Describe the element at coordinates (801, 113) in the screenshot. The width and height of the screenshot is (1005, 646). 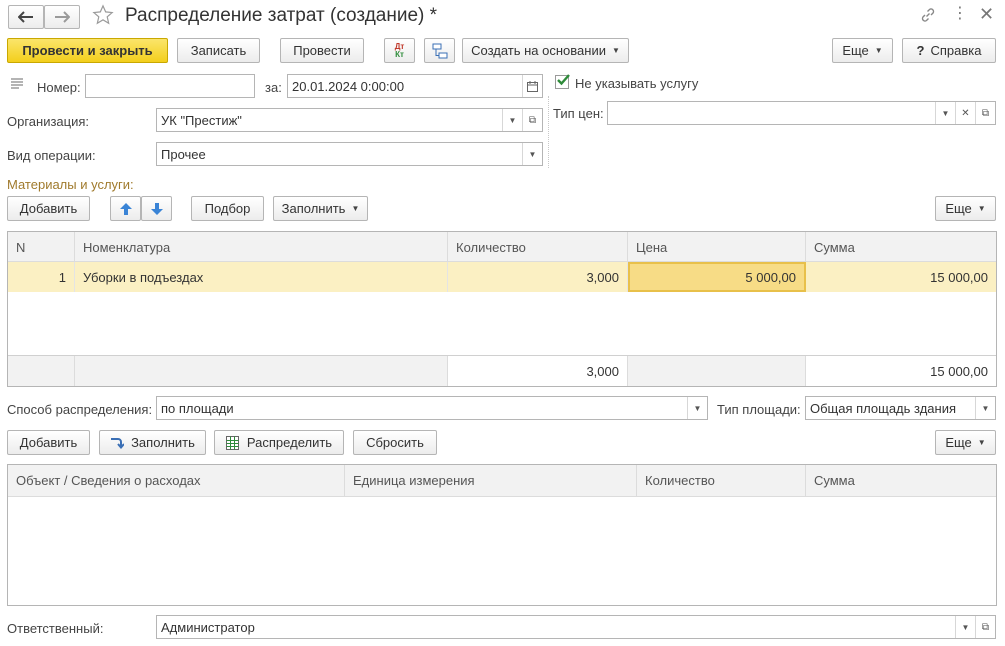
I see `price-type-field: ▼ ✕ ⧉` at that location.